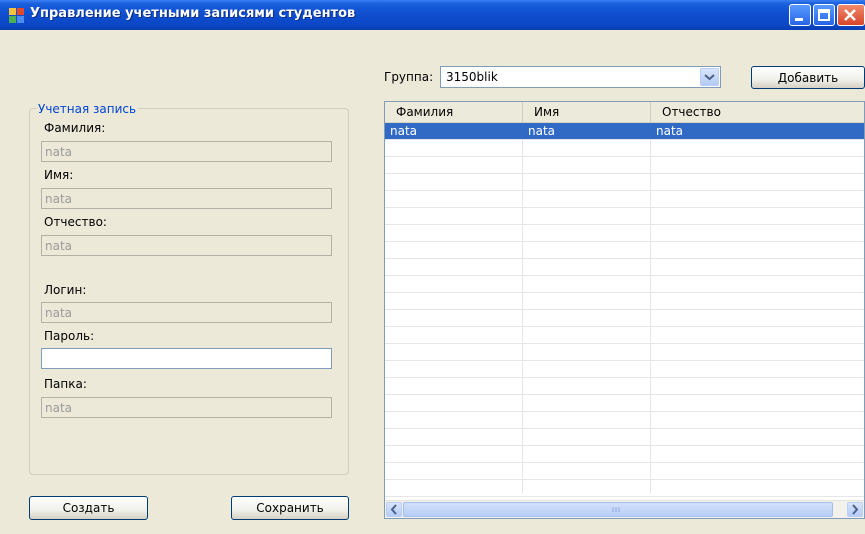 The height and width of the screenshot is (534, 865). Describe the element at coordinates (75, 128) in the screenshot. I see `last-name-label: Фамилия:` at that location.